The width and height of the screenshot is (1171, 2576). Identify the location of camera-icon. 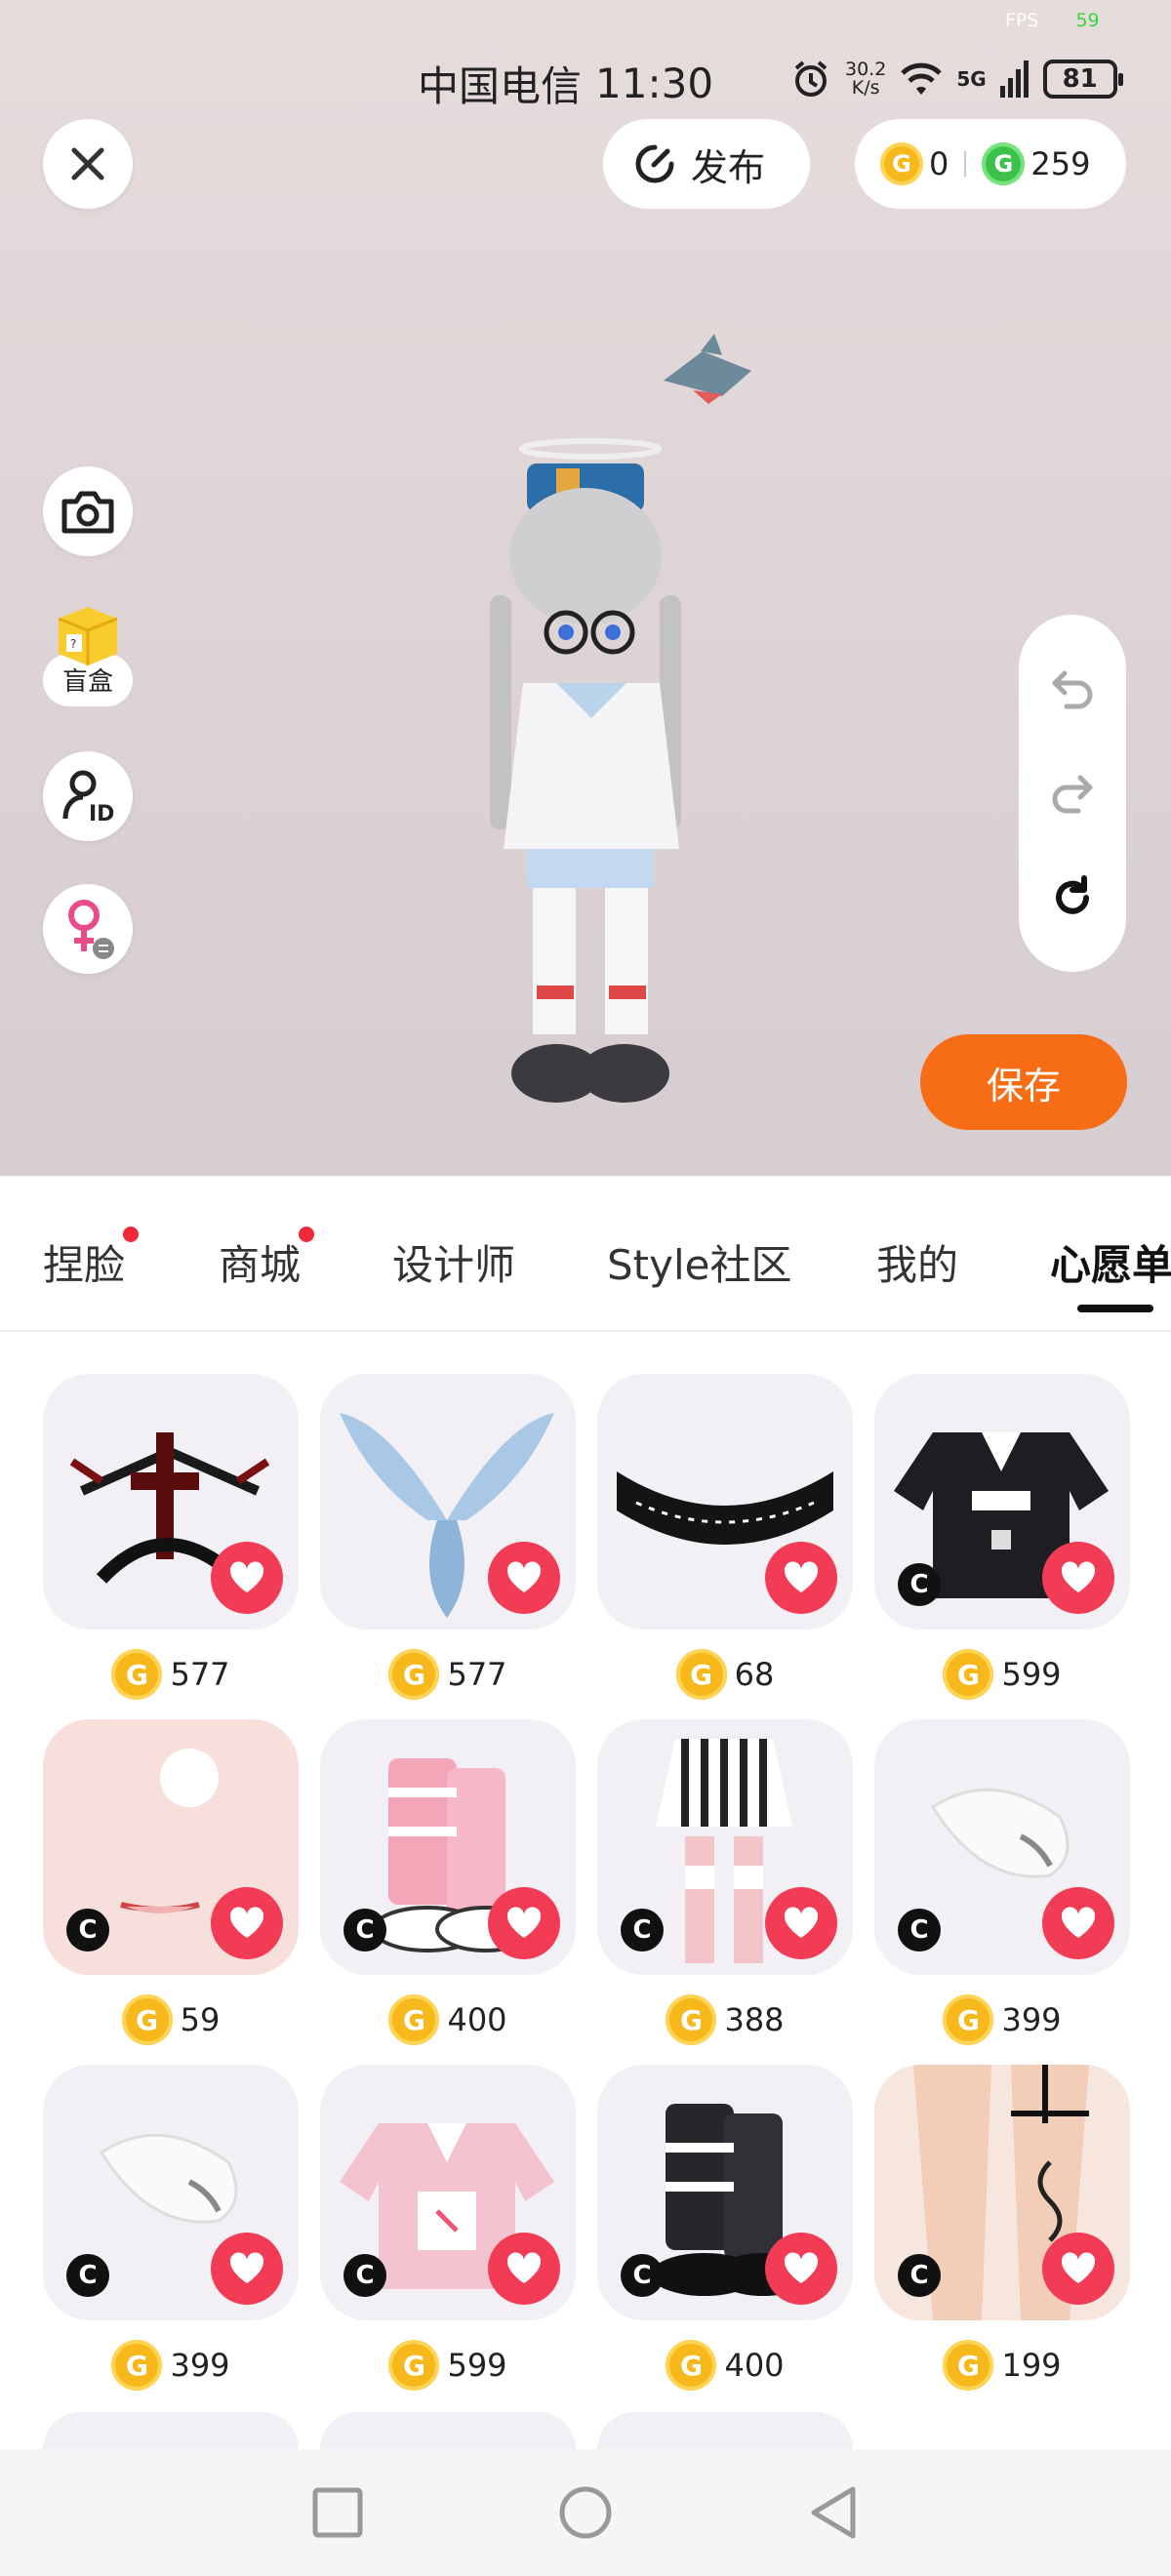
(87, 512).